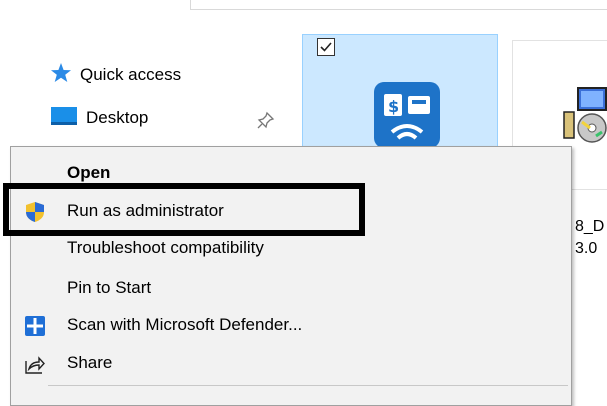 This screenshot has width=607, height=406. What do you see at coordinates (89, 172) in the screenshot?
I see `menu-item-label: Open` at bounding box center [89, 172].